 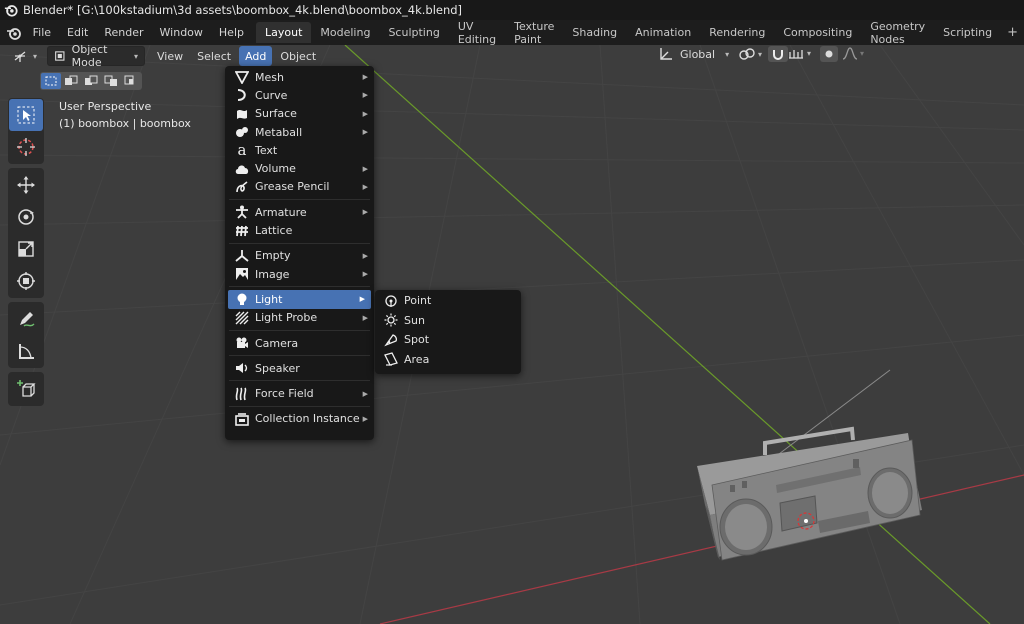 What do you see at coordinates (299, 274) in the screenshot?
I see `add-menu-item-image: Image ▶` at bounding box center [299, 274].